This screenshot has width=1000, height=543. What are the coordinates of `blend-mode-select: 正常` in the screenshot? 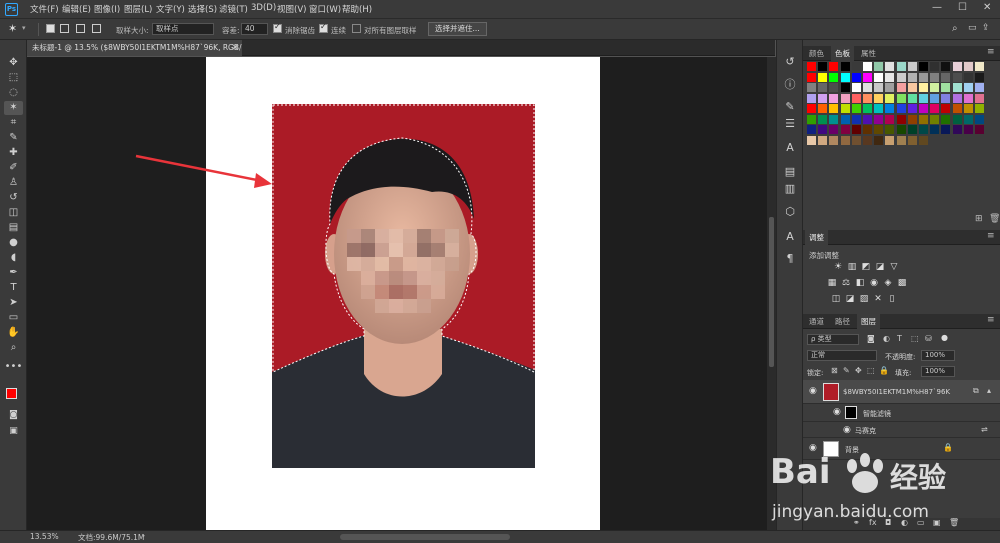 It's located at (842, 355).